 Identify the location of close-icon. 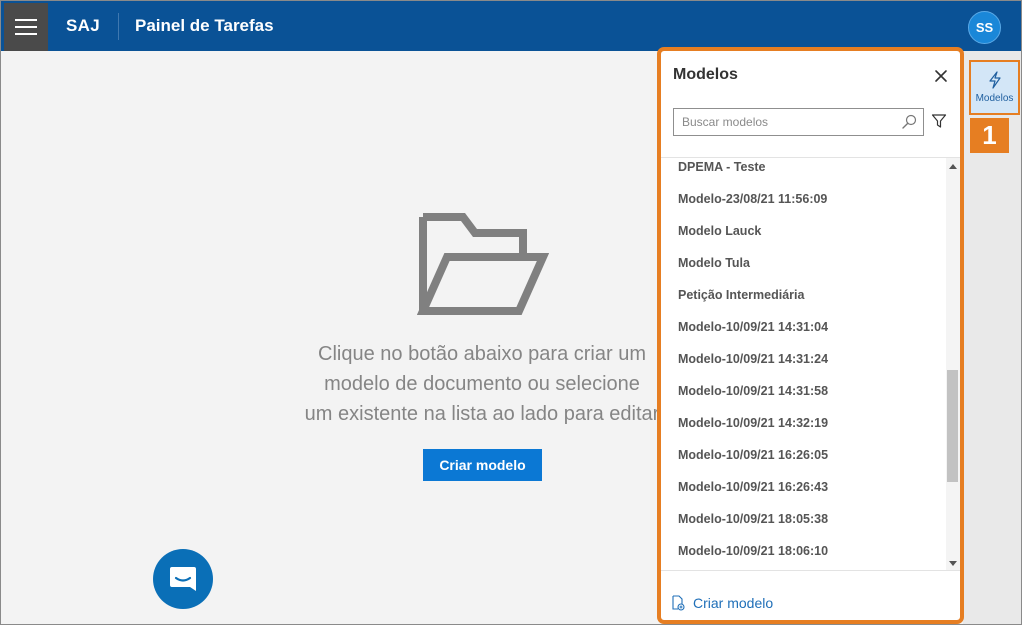
(941, 76).